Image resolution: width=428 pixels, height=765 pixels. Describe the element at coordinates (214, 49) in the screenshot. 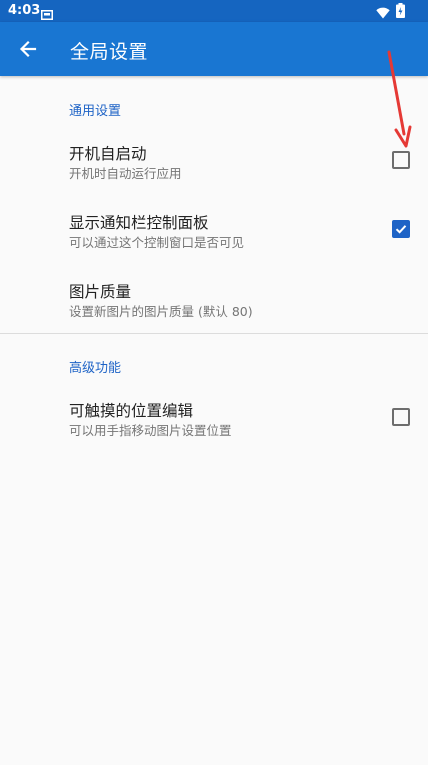

I see `app-bar: 全局设置` at that location.